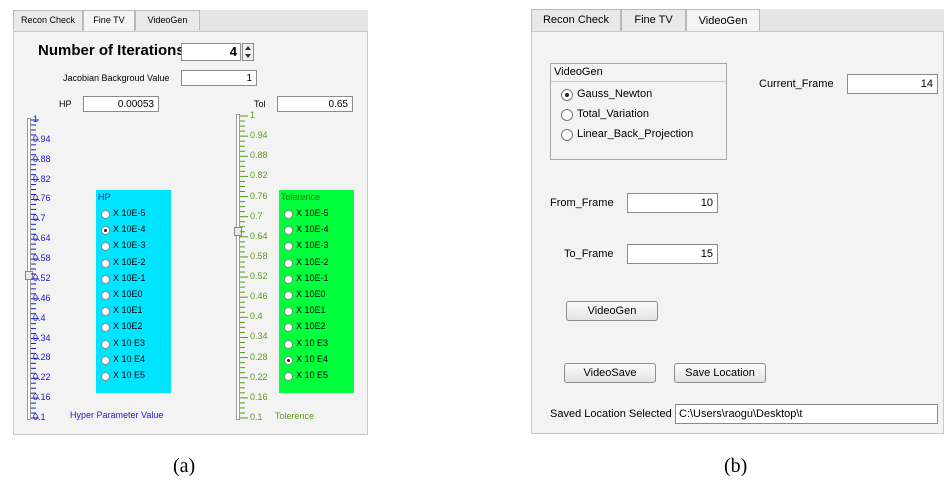  What do you see at coordinates (312, 245) in the screenshot?
I see `tol-option-label: X 10E-3` at bounding box center [312, 245].